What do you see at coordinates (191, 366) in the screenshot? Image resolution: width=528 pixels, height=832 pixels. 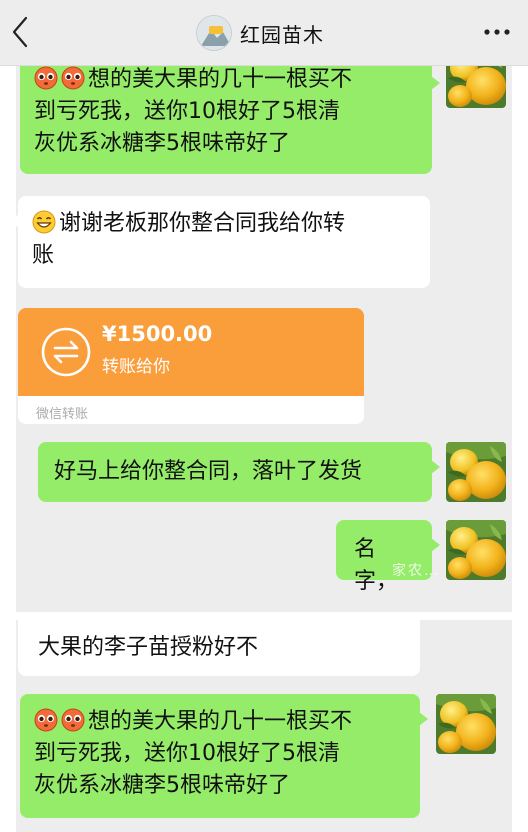 I see `transfer-card: ¥1500.00 转账给你 微信转账` at bounding box center [191, 366].